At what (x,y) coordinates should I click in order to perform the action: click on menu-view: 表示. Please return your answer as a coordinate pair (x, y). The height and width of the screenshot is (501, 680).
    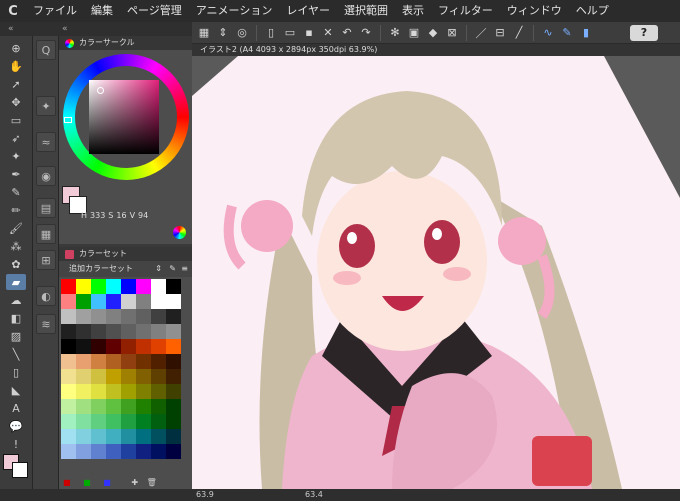
    Looking at the image, I should click on (413, 11).